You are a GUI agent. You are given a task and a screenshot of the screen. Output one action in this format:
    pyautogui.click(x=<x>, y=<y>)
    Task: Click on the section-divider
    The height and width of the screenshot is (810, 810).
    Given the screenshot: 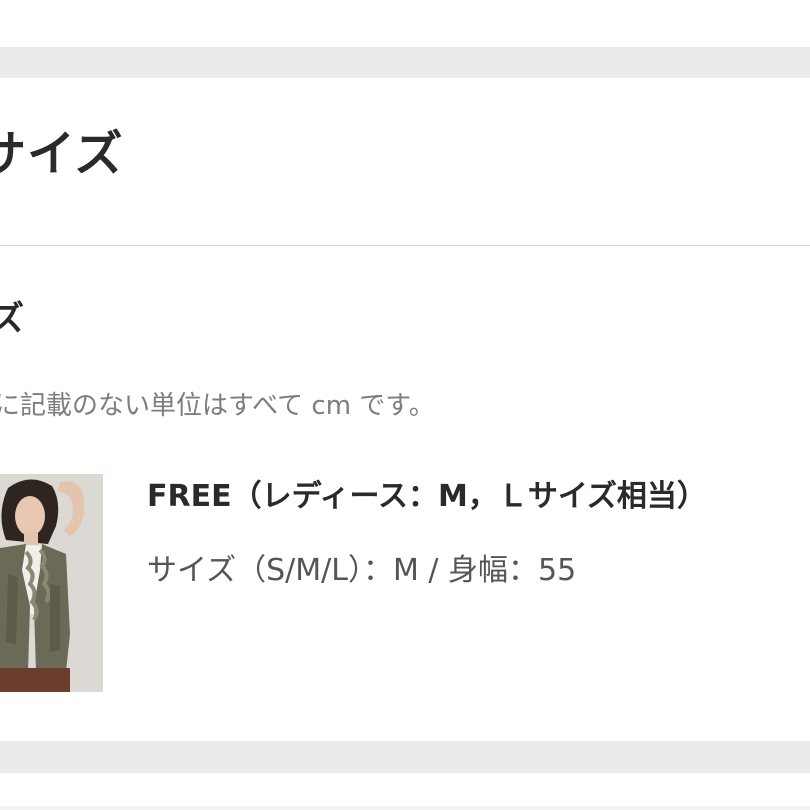 What is the action you would take?
    pyautogui.click(x=405, y=245)
    